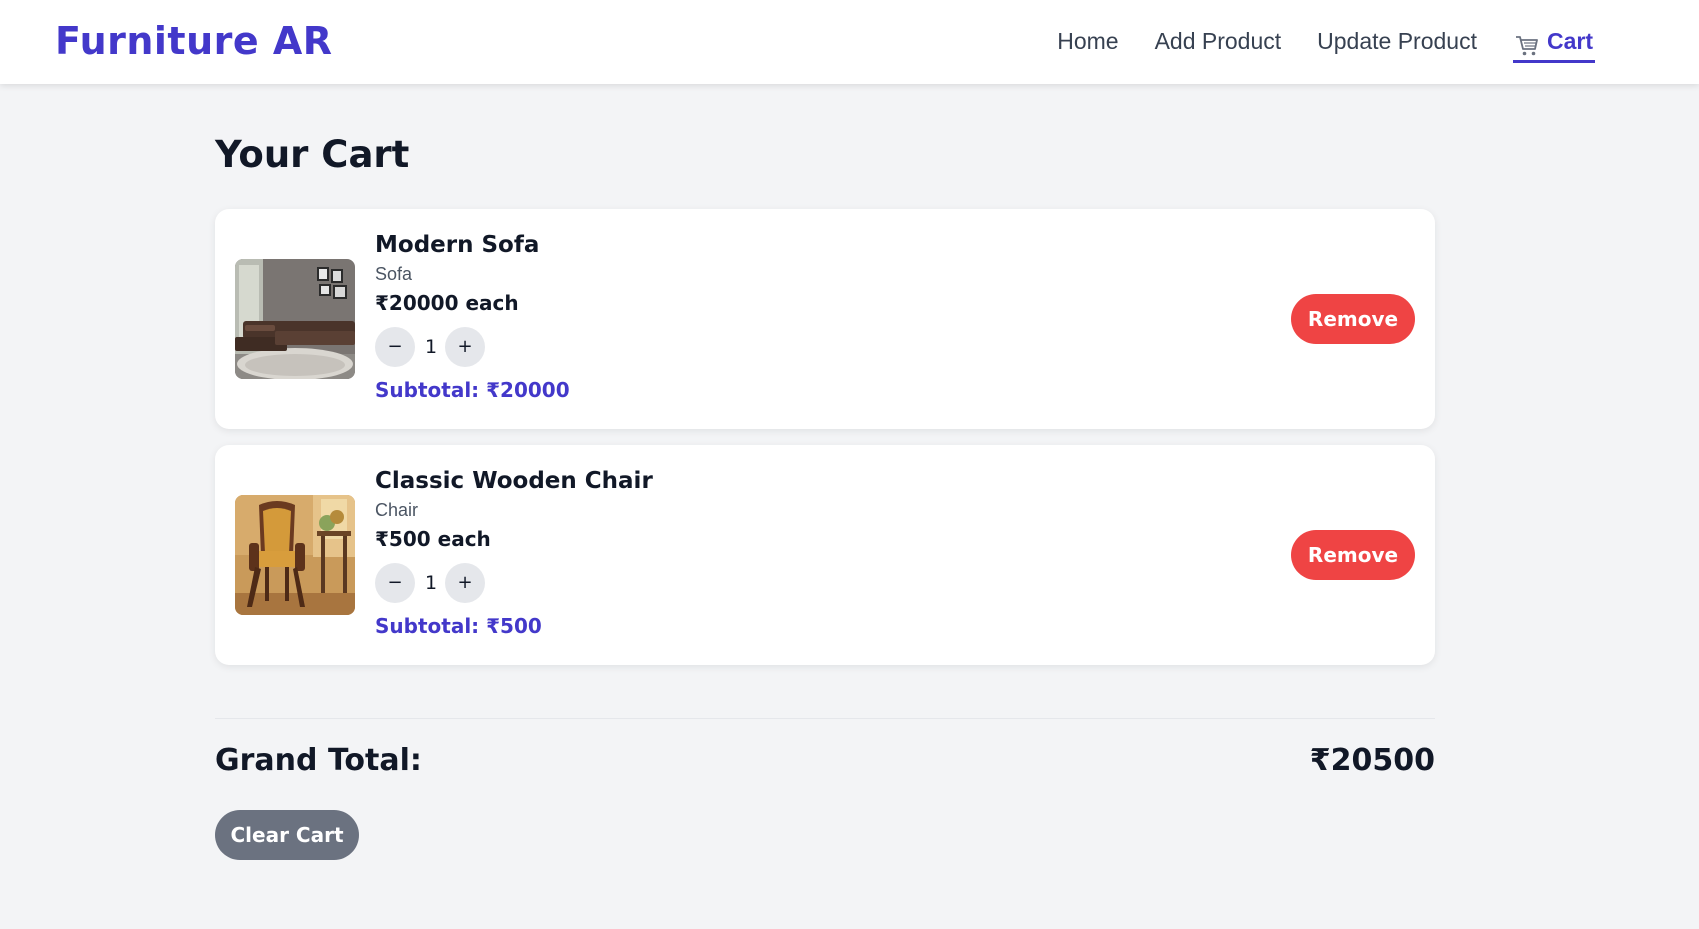 The width and height of the screenshot is (1699, 929). Describe the element at coordinates (1527, 43) in the screenshot. I see `shopping-cart-icon` at that location.